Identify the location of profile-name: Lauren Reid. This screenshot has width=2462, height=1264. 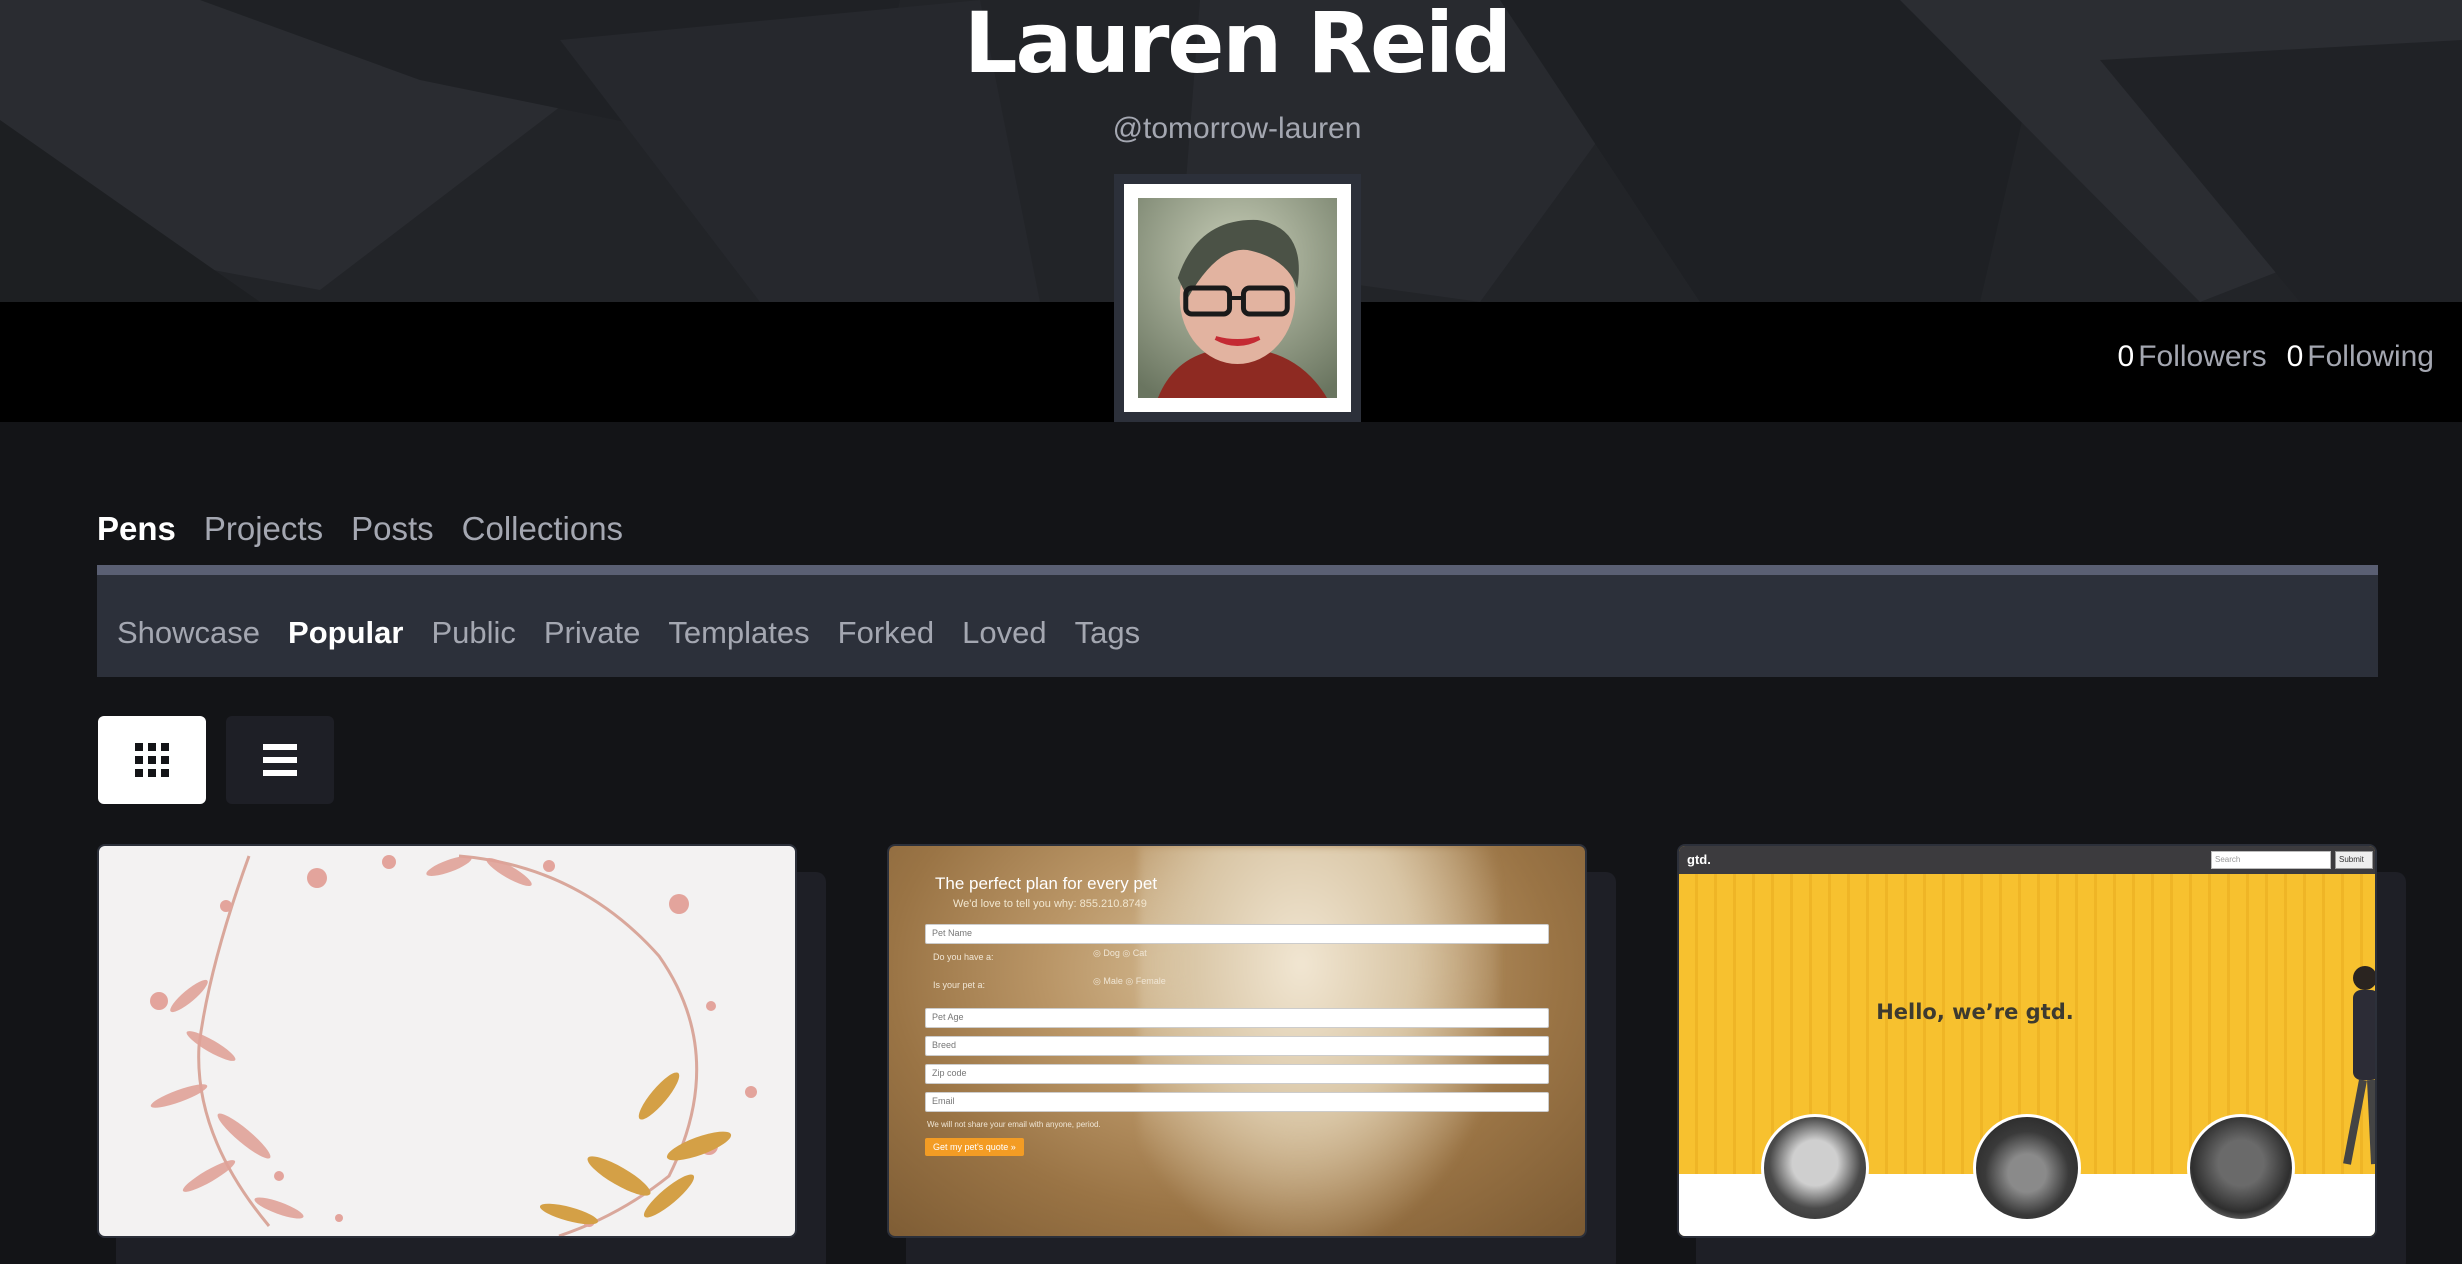
(1237, 46).